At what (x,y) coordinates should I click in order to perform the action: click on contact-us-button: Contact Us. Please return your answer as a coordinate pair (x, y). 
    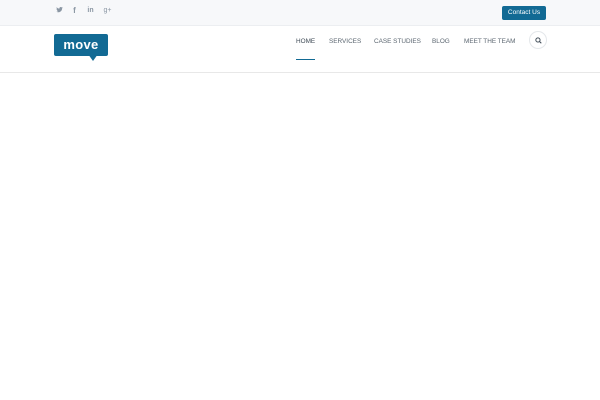
    Looking at the image, I should click on (524, 13).